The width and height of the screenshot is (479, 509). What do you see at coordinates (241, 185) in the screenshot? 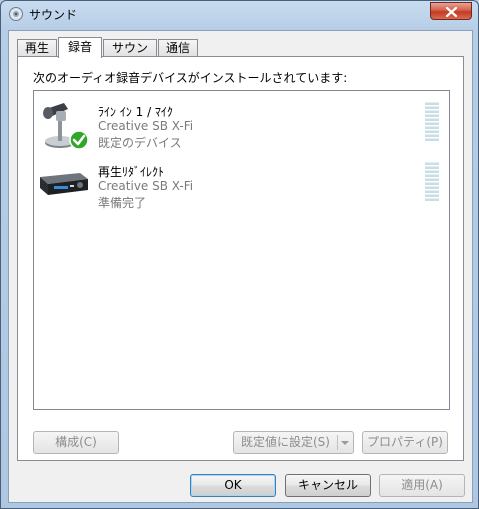
I see `device-item-playback-redirect: 再生ﾘﾀﾞｲﾚｸﾄ Creative SB X-Fi 準備完了` at bounding box center [241, 185].